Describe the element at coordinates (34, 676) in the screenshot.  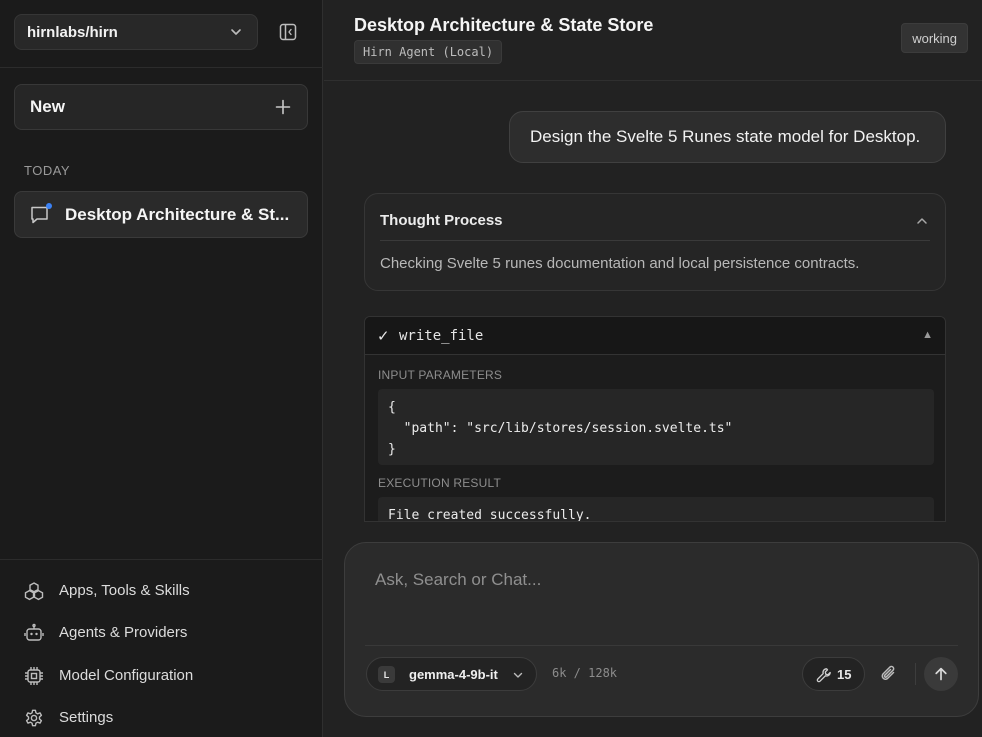
I see `chip-icon` at that location.